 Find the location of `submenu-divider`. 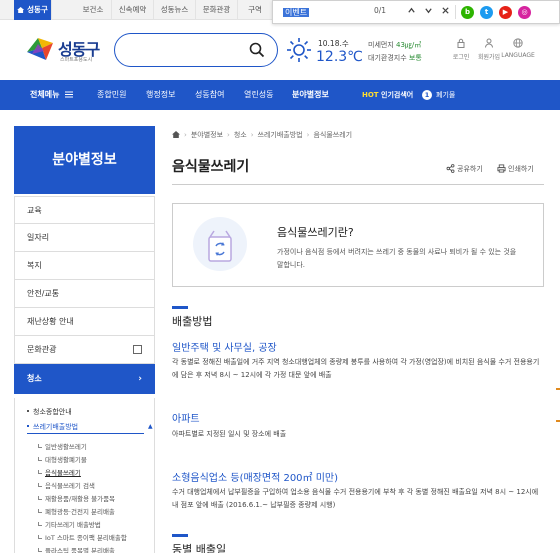

submenu-divider is located at coordinates (85, 433).